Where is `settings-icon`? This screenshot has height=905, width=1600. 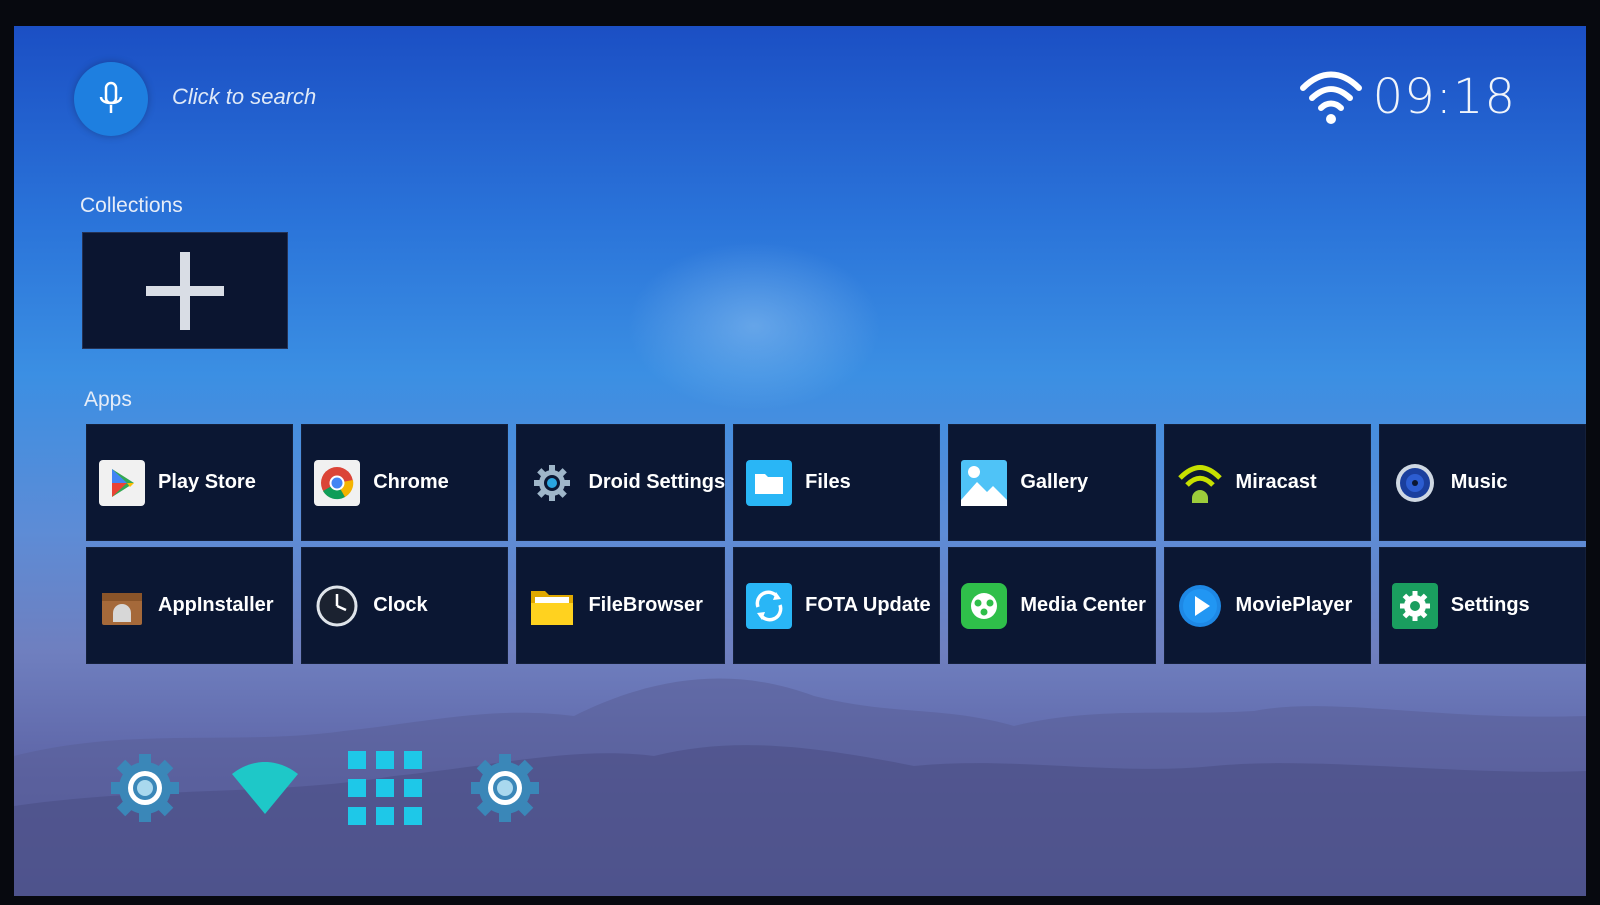
settings-icon is located at coordinates (1415, 606).